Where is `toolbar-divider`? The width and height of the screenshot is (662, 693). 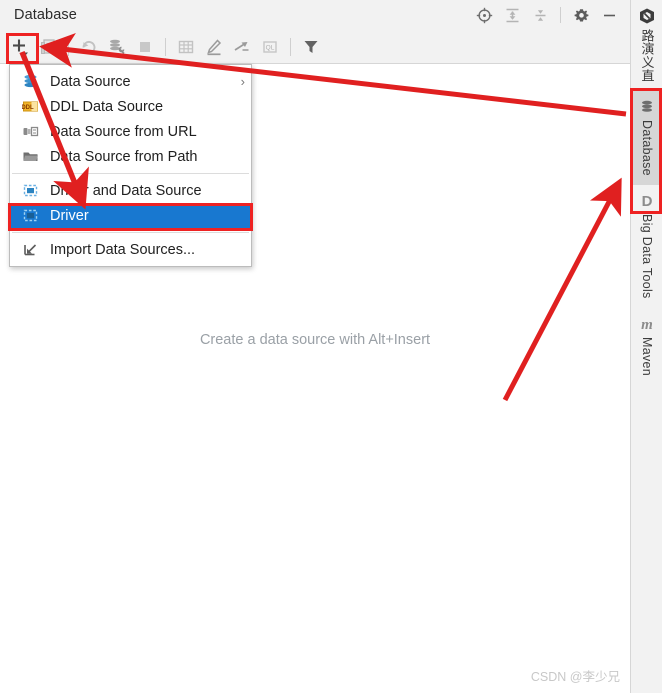
toolbar-divider is located at coordinates (68, 46).